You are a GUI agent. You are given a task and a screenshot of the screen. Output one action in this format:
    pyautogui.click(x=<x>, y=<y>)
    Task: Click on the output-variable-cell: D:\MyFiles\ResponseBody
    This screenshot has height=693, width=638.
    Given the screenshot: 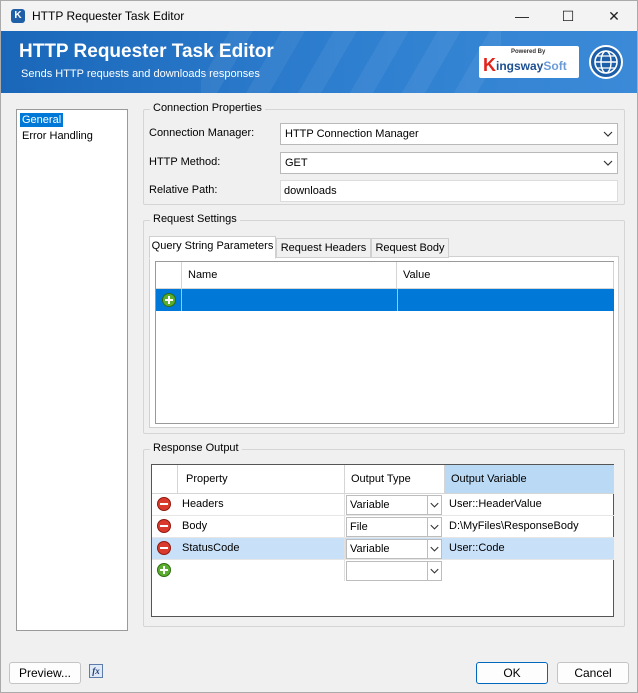 What is the action you would take?
    pyautogui.click(x=529, y=526)
    